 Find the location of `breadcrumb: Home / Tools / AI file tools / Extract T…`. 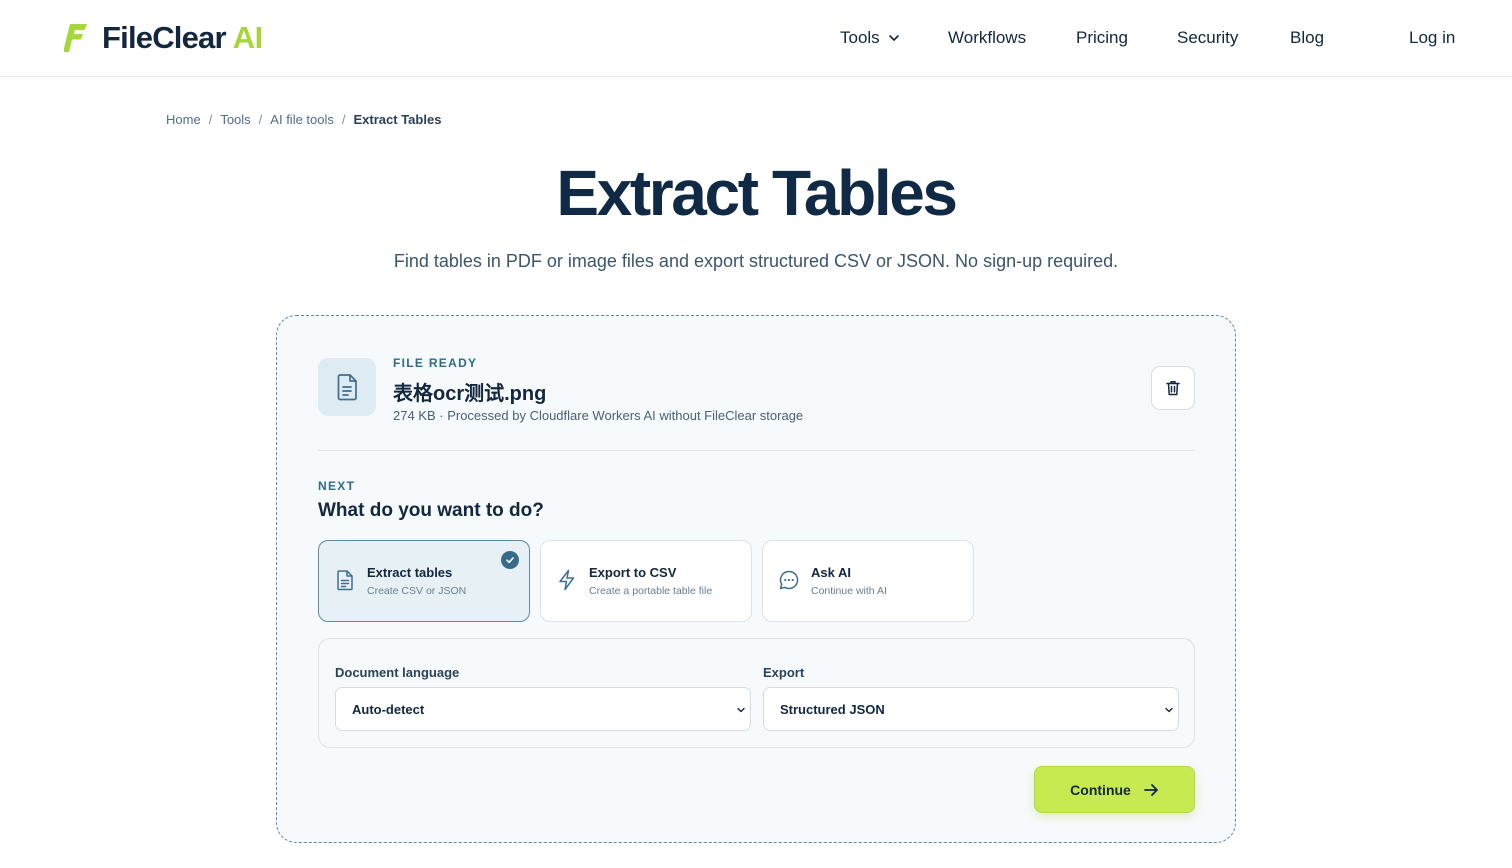

breadcrumb: Home / Tools / AI file tools / Extract T… is located at coordinates (303, 119).